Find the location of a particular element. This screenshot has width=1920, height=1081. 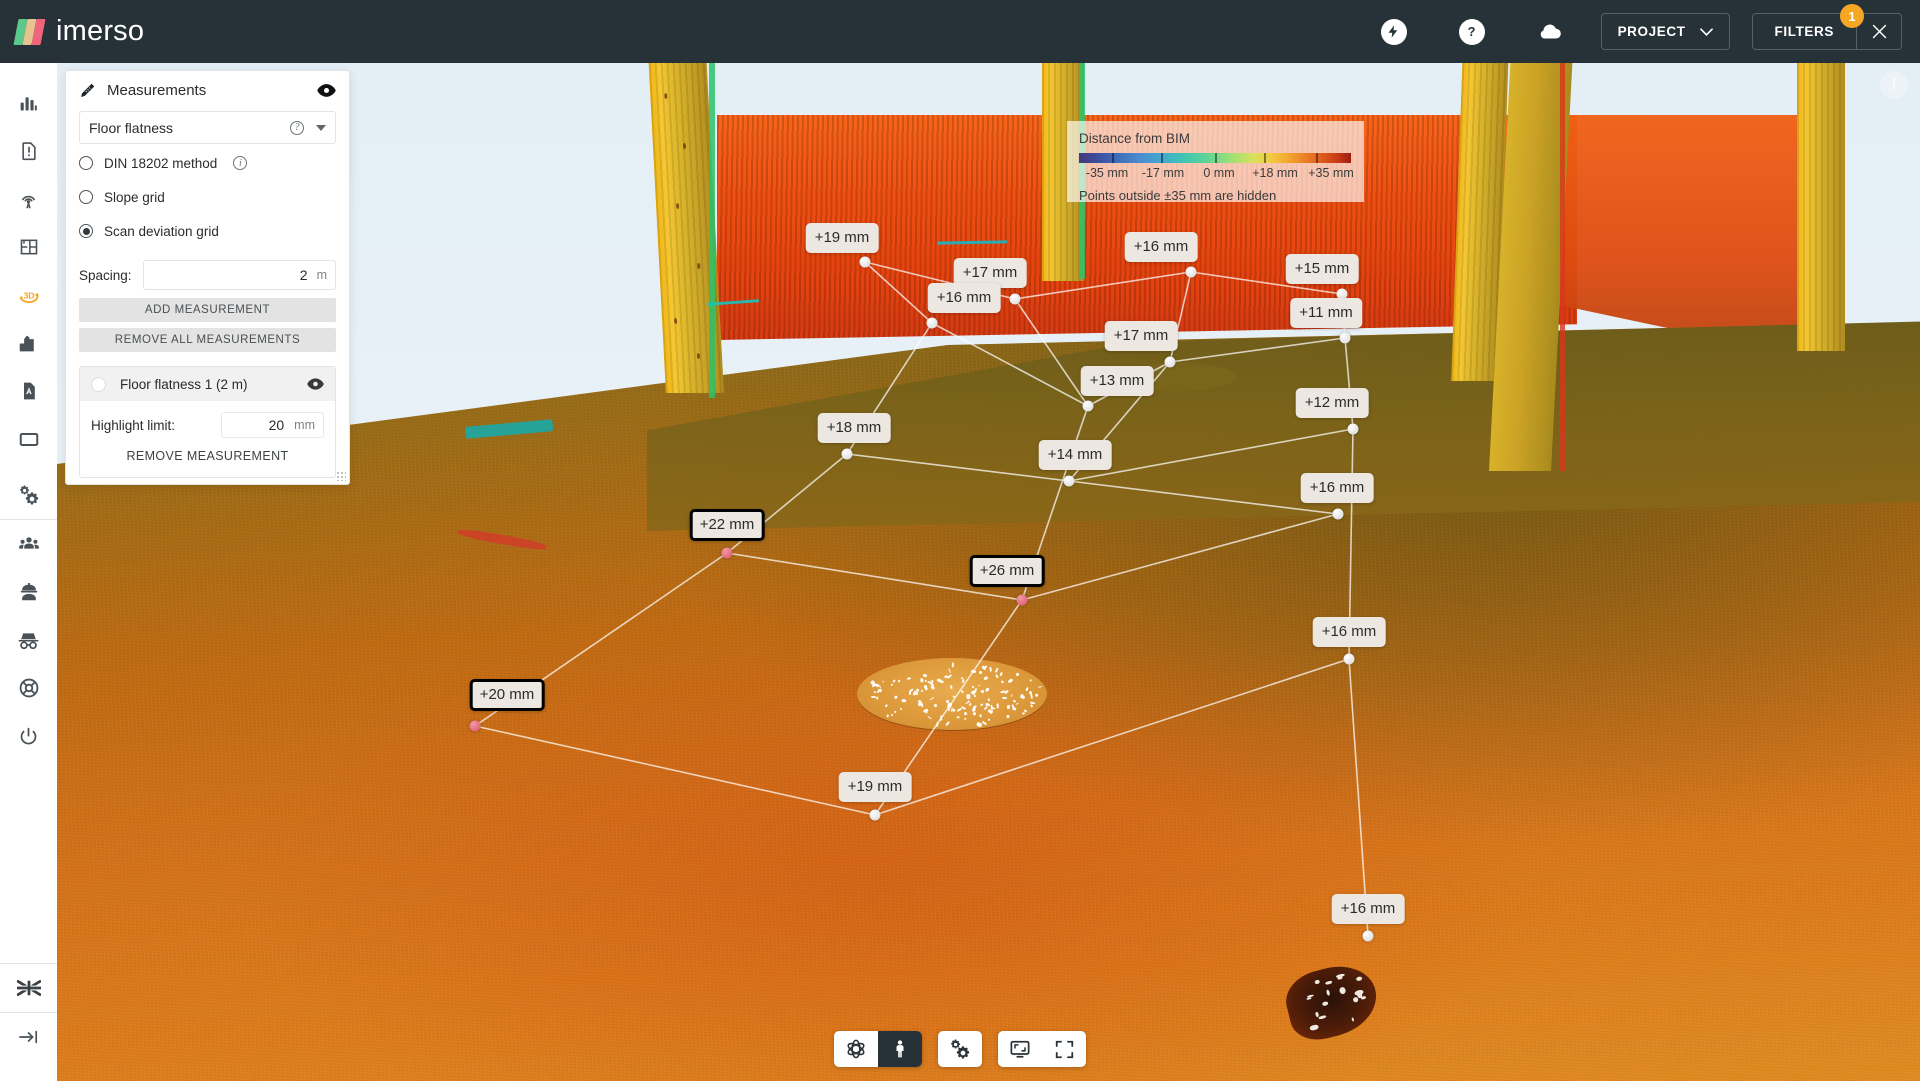

radio-din18202 is located at coordinates (86, 163).